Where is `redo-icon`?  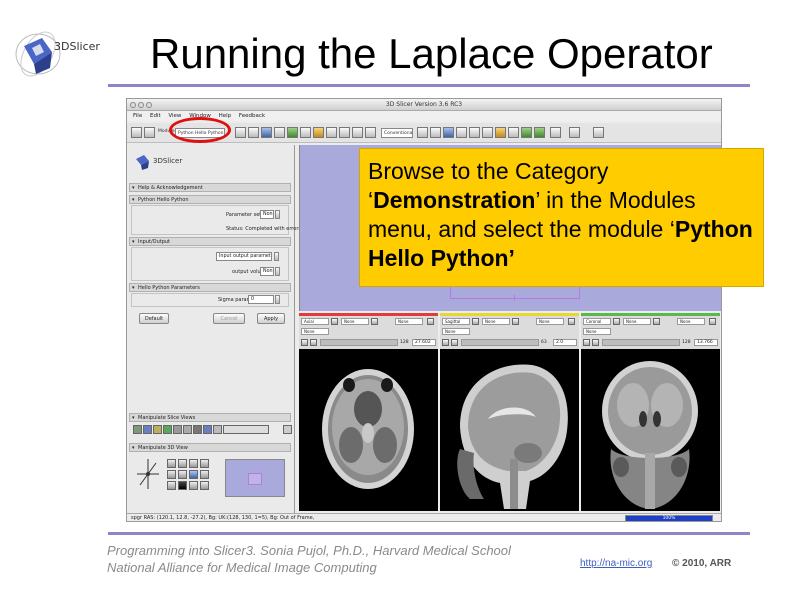
redo-icon is located at coordinates (539, 132).